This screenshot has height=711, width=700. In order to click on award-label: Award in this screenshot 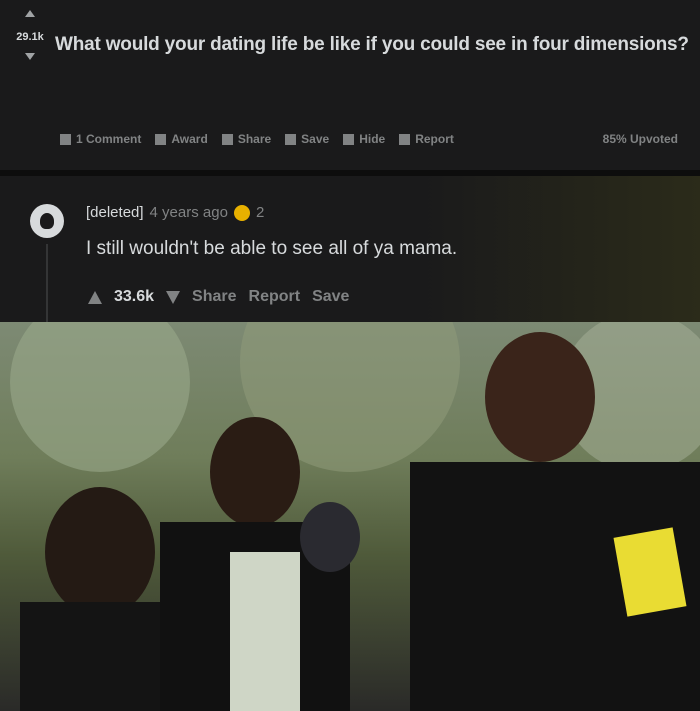, I will do `click(189, 139)`.